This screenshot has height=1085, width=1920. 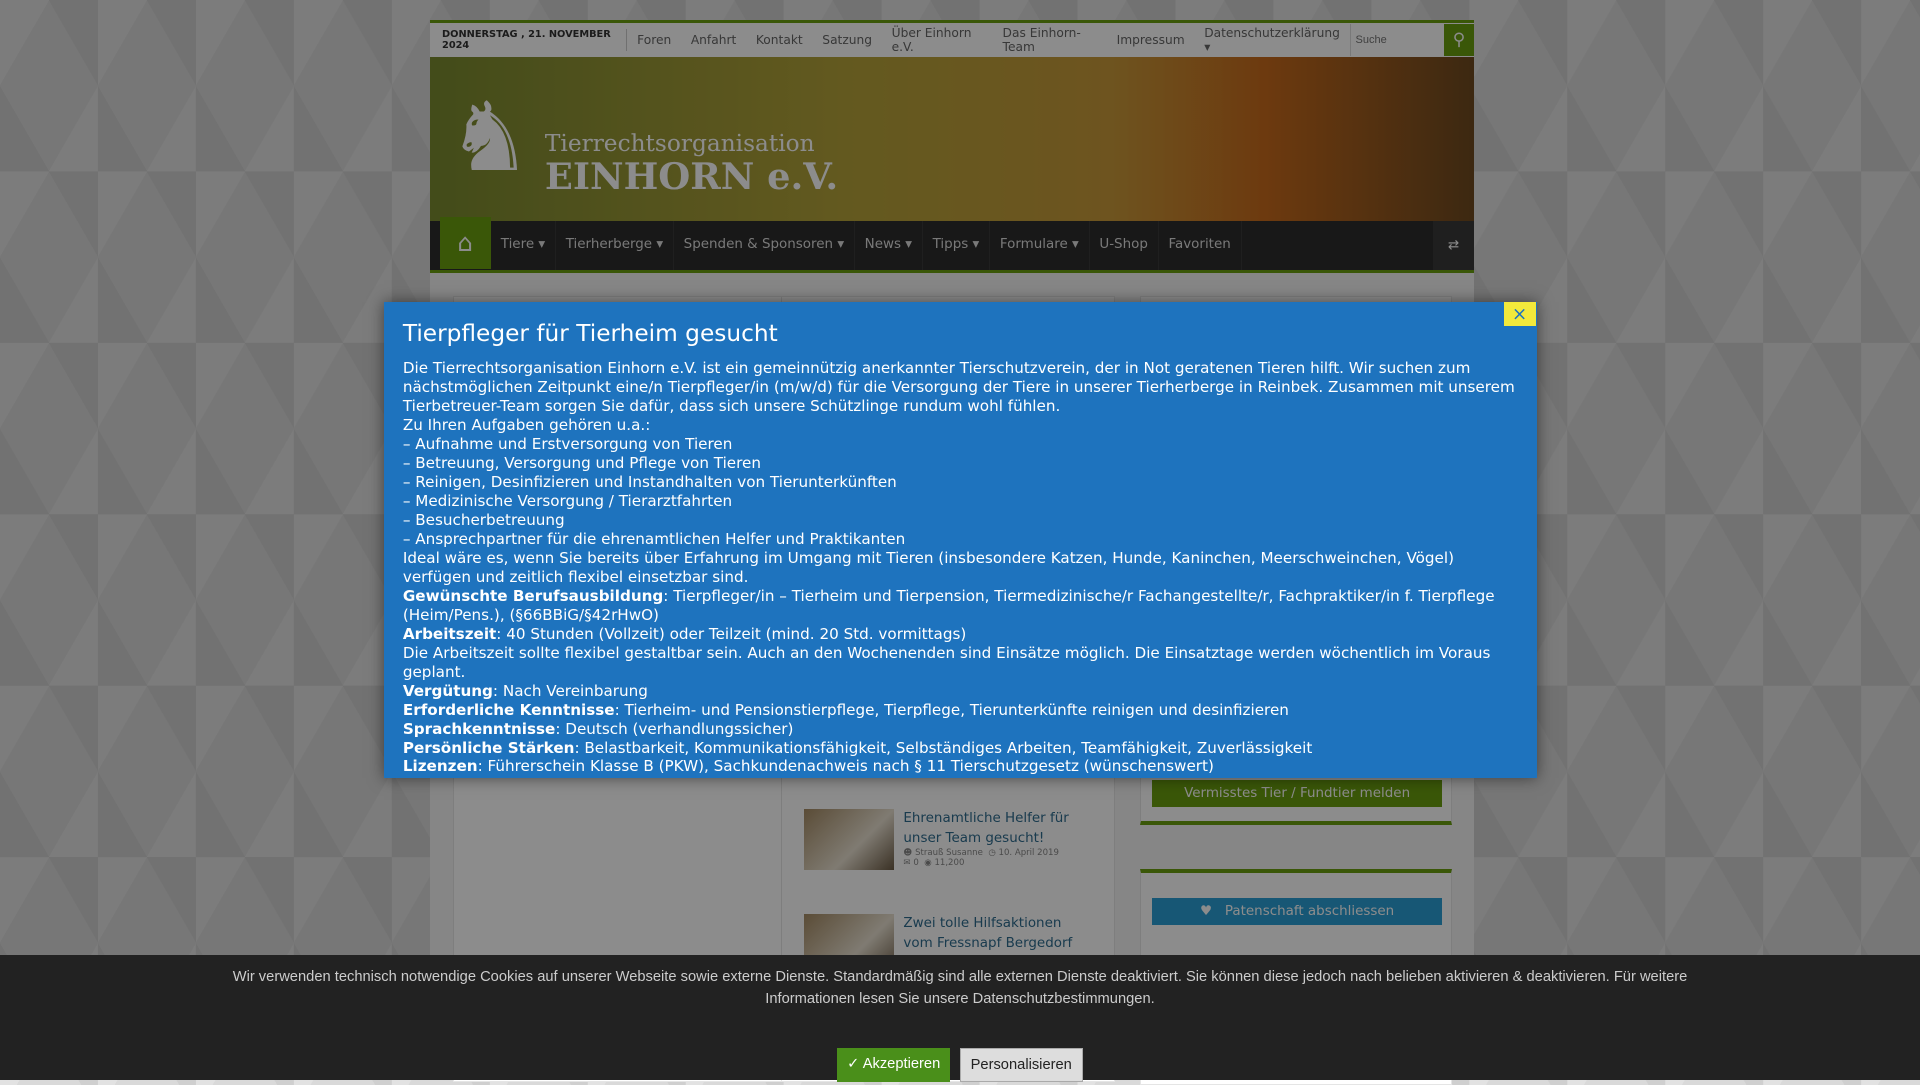 I want to click on tasks-heading: Zu Ihren Aufgaben gehören u.a.:, so click(x=526, y=424).